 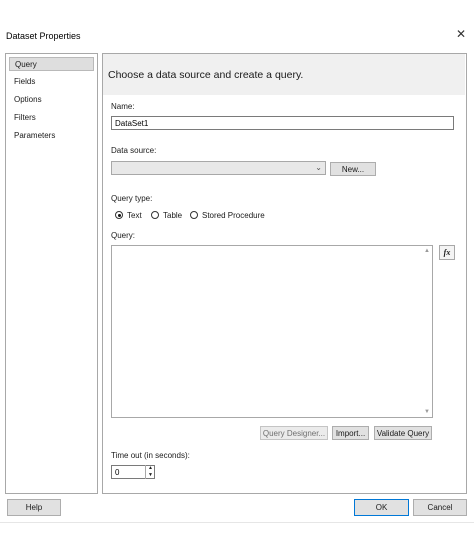 I want to click on nav-item-filters: Filters, so click(x=51, y=118).